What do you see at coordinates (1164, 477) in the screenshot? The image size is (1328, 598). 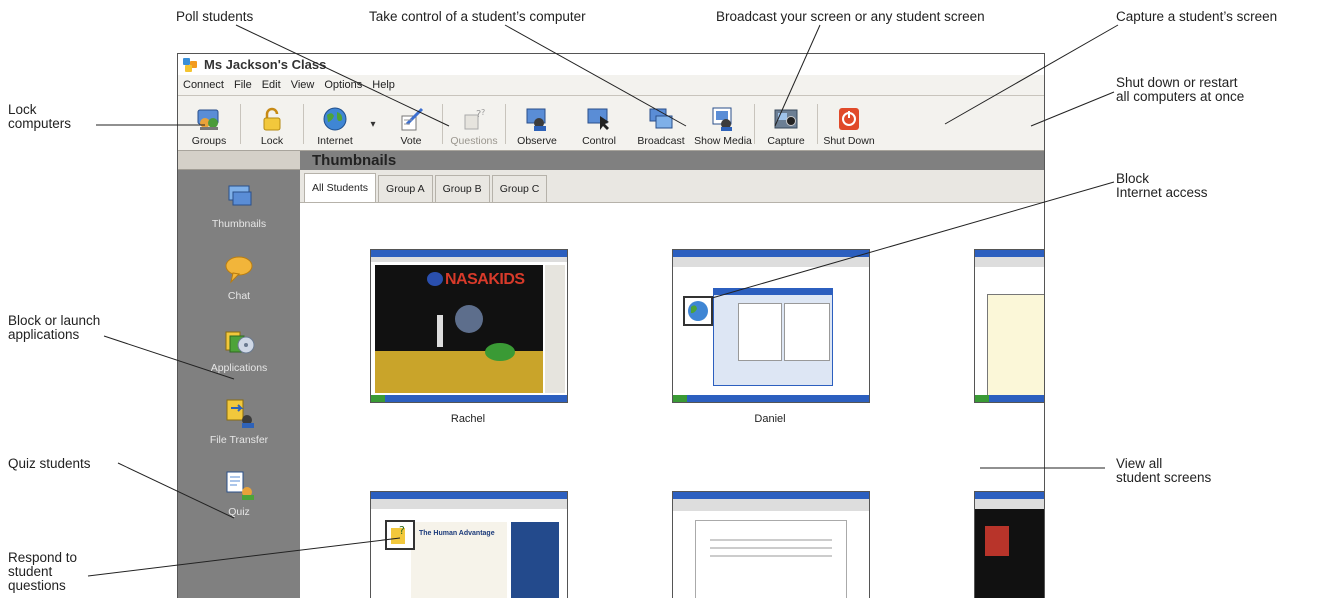 I see `callout-line: student screens` at bounding box center [1164, 477].